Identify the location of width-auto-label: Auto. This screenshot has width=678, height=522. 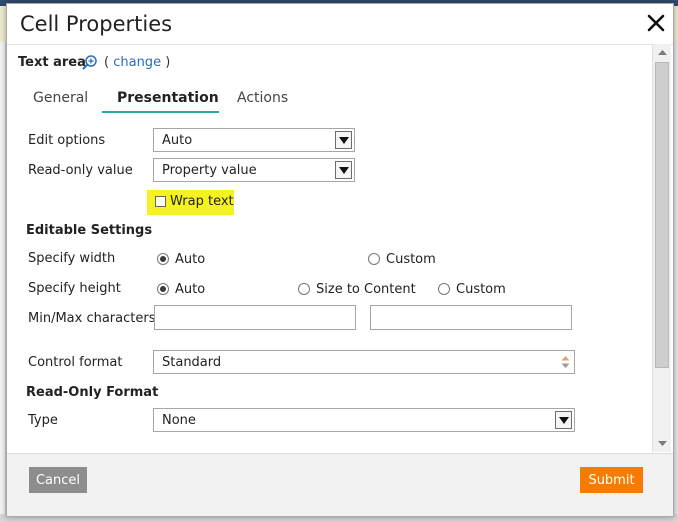
(190, 259).